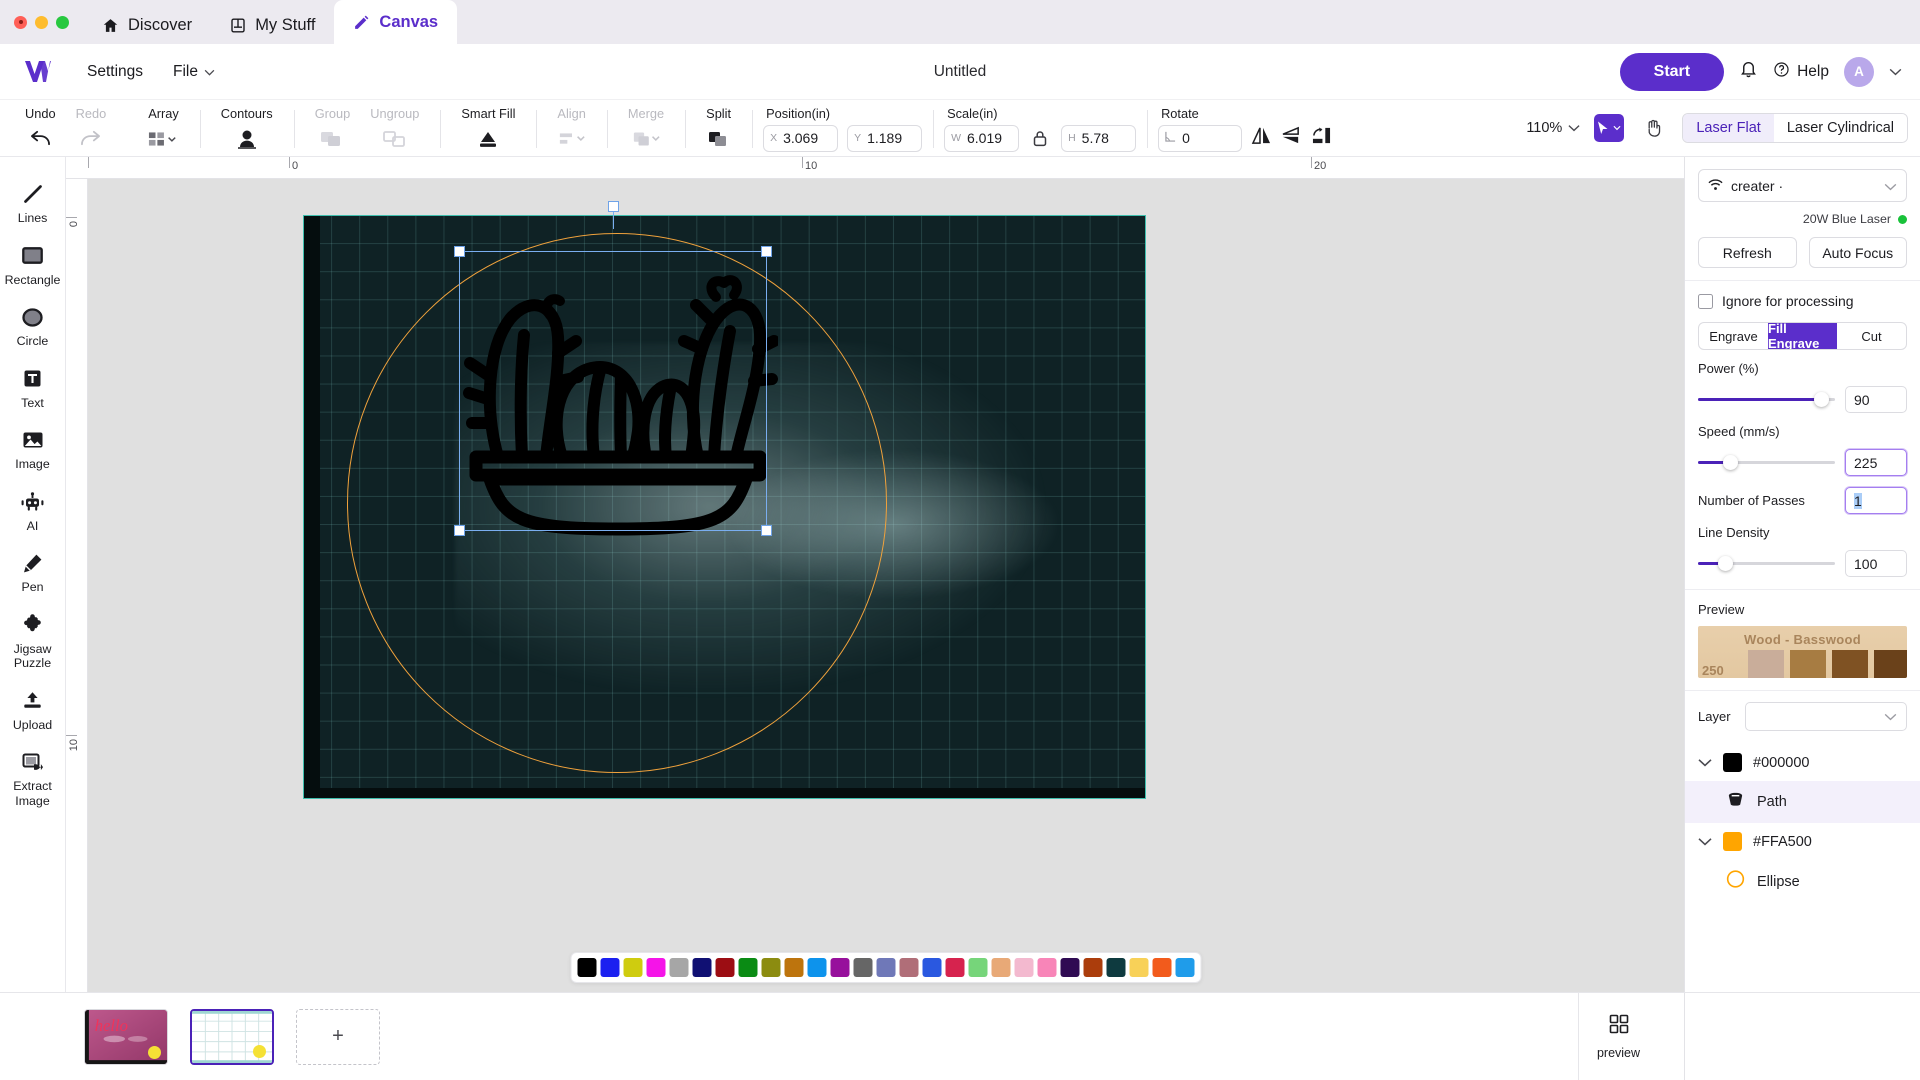 The width and height of the screenshot is (1920, 1080). Describe the element at coordinates (1871, 336) in the screenshot. I see `mode-cut: Cut` at that location.